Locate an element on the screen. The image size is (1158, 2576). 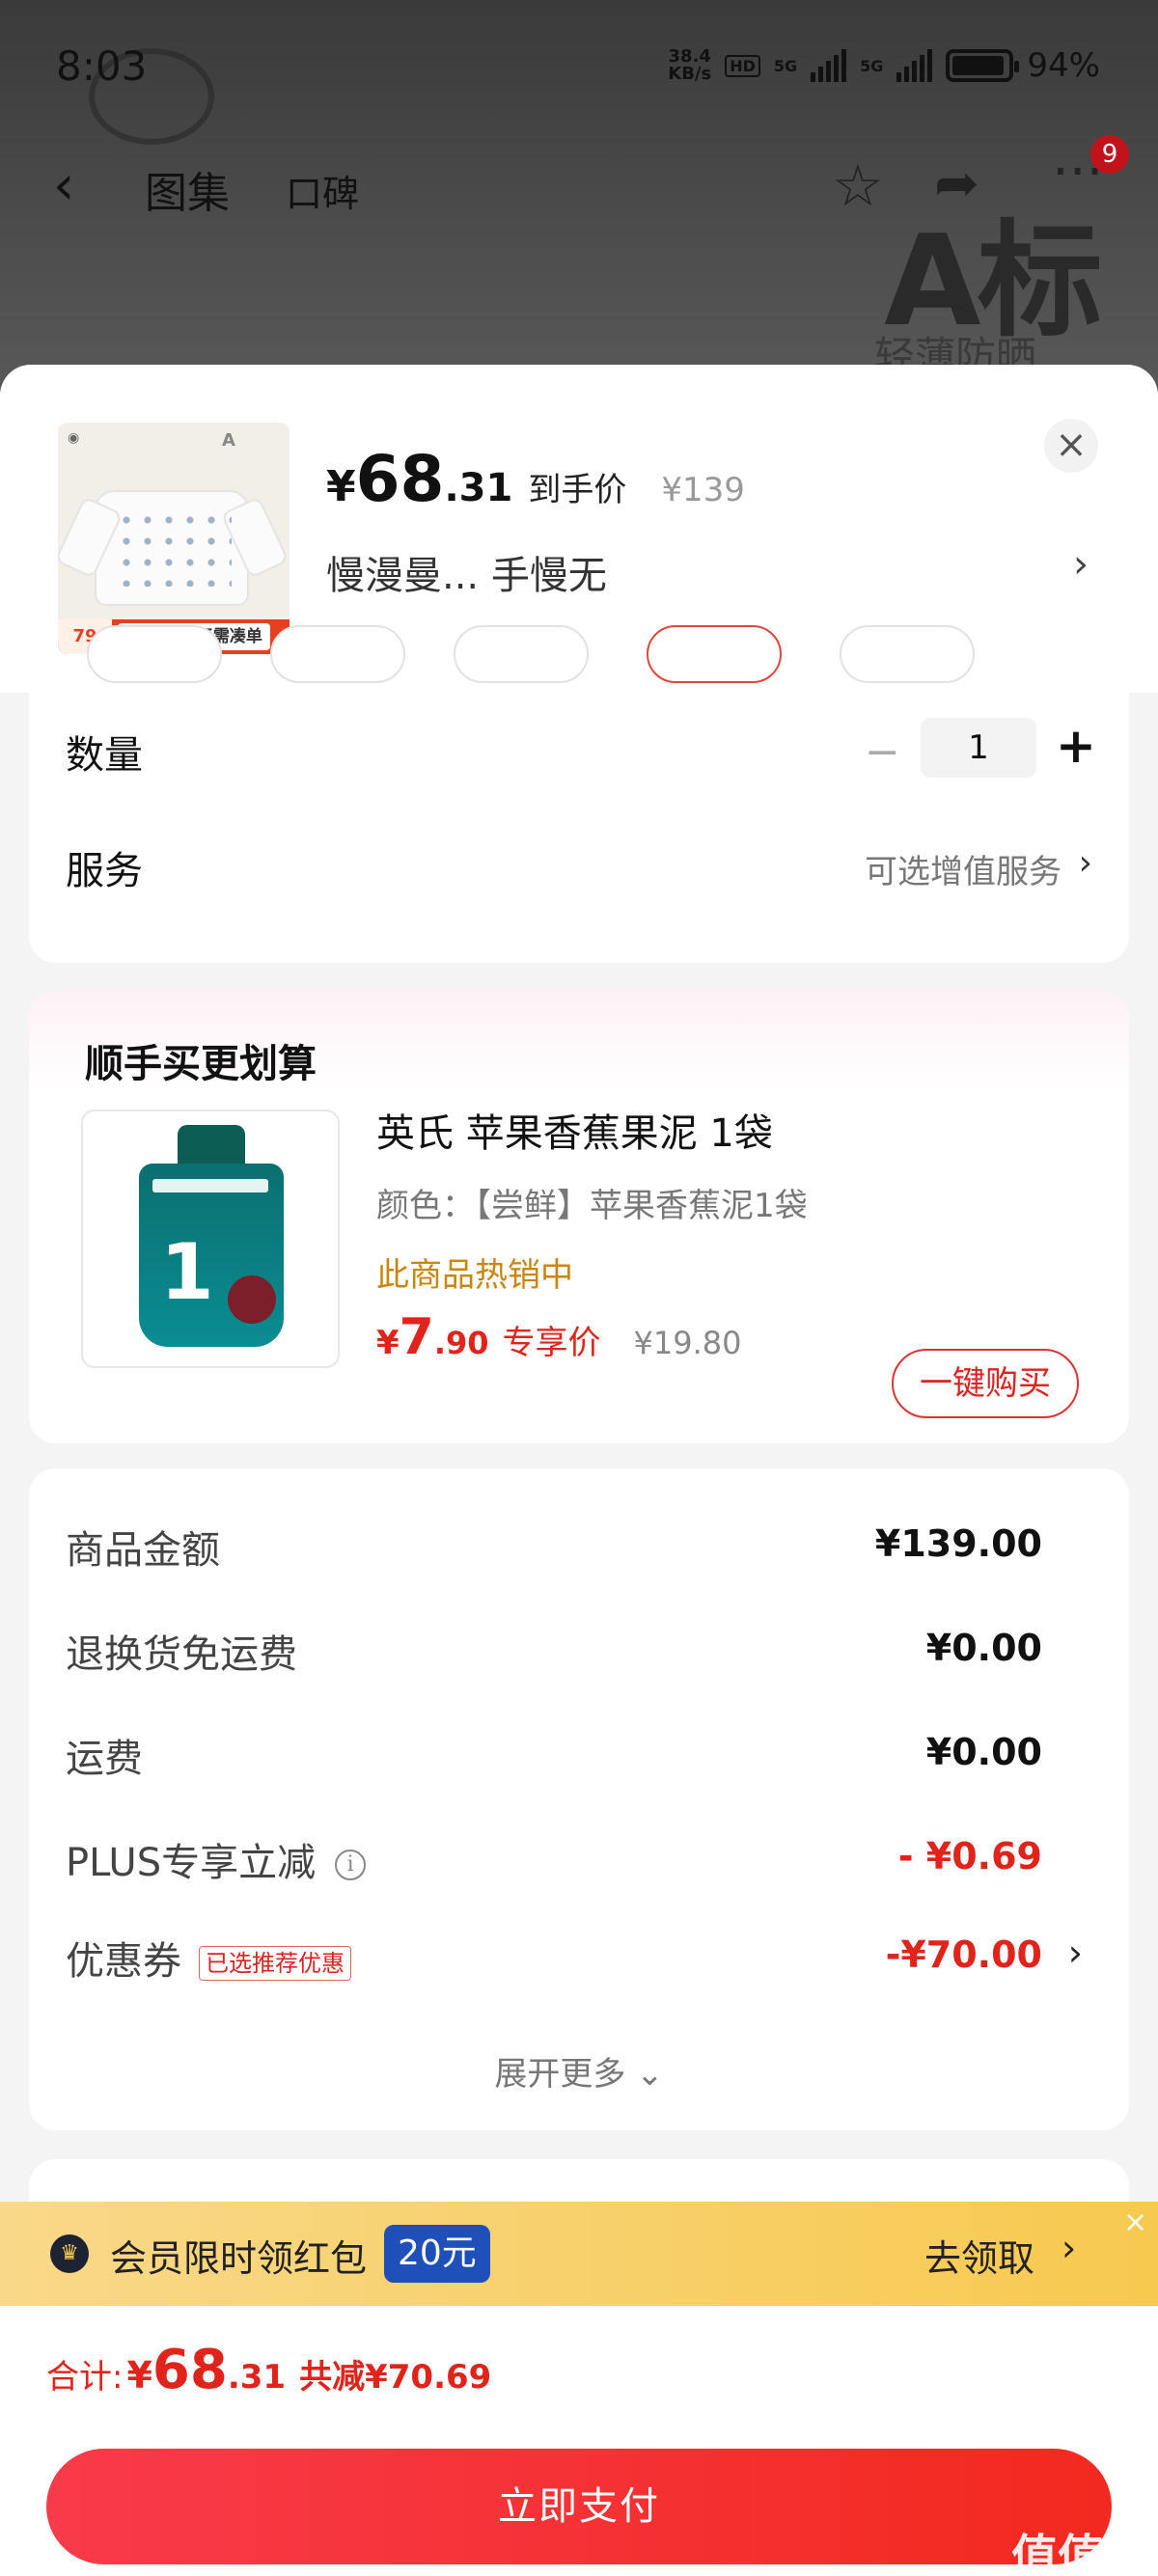
pouch-label is located at coordinates (210, 1185).